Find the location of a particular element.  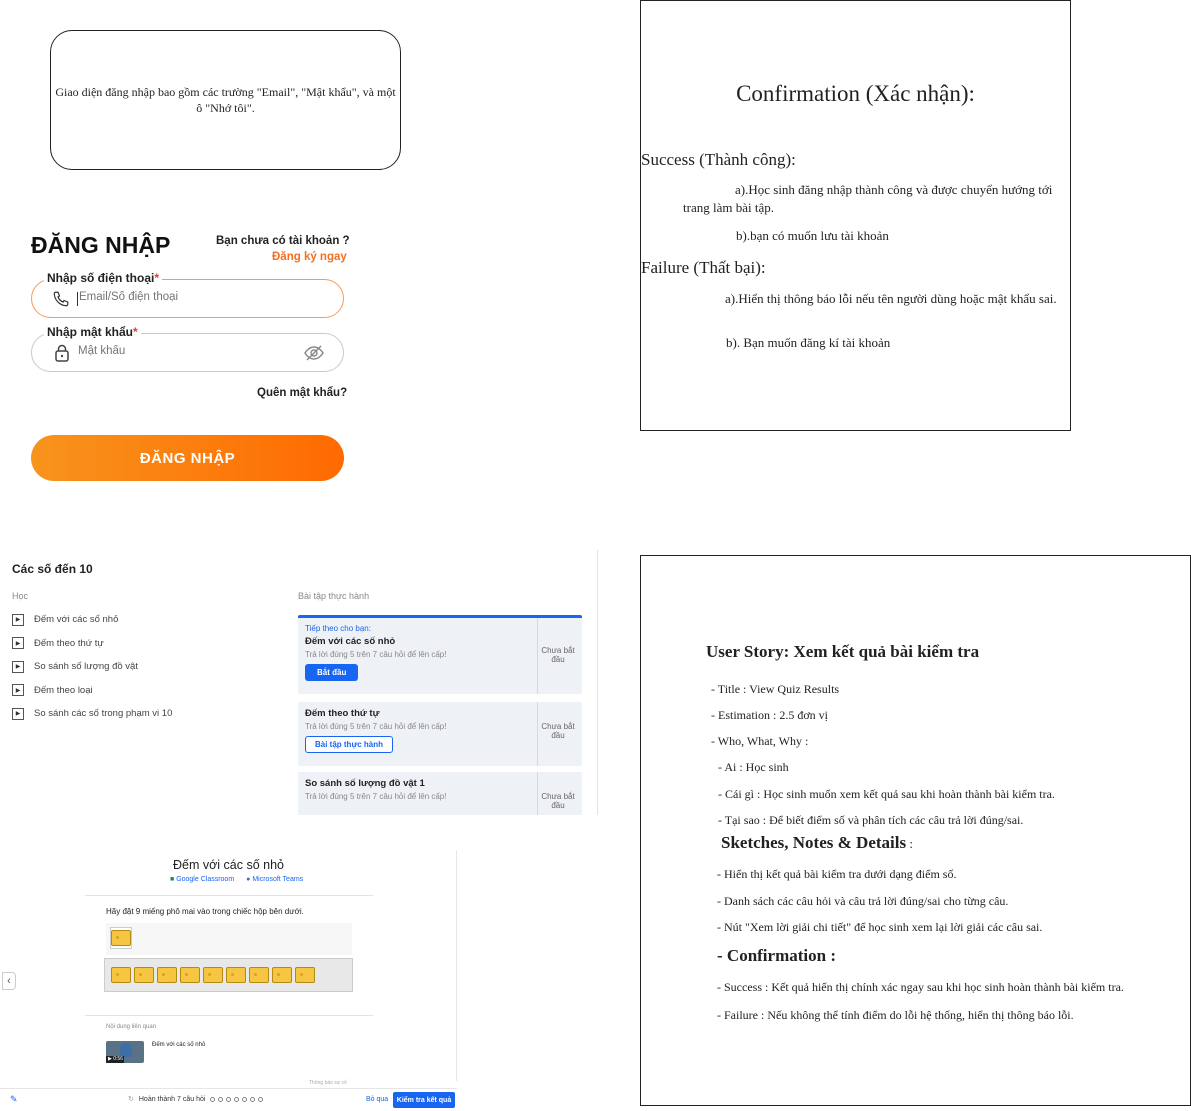

phone-input is located at coordinates (179, 297).